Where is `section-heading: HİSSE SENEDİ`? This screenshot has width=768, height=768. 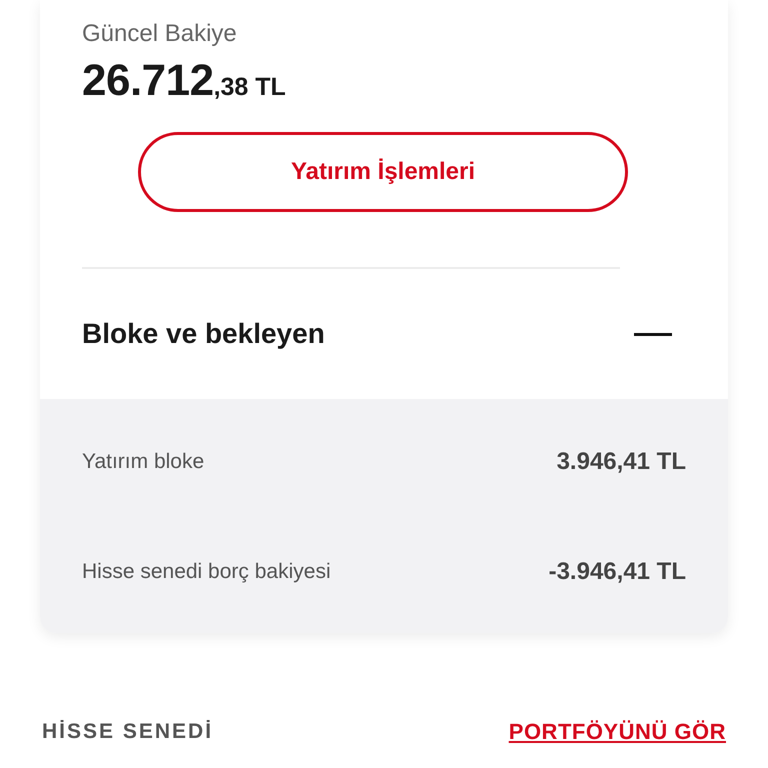
section-heading: HİSSE SENEDİ is located at coordinates (128, 732).